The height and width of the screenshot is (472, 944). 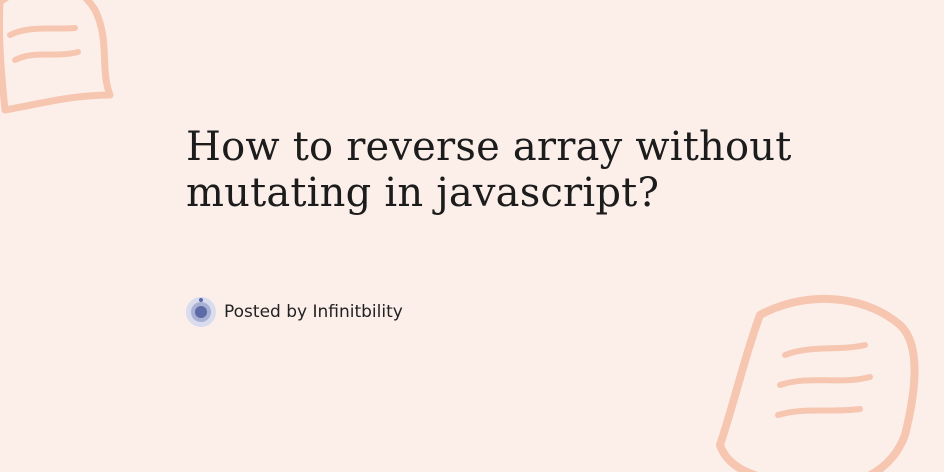 What do you see at coordinates (423, 193) in the screenshot?
I see `post-title-line-2: mutating in javascript?` at bounding box center [423, 193].